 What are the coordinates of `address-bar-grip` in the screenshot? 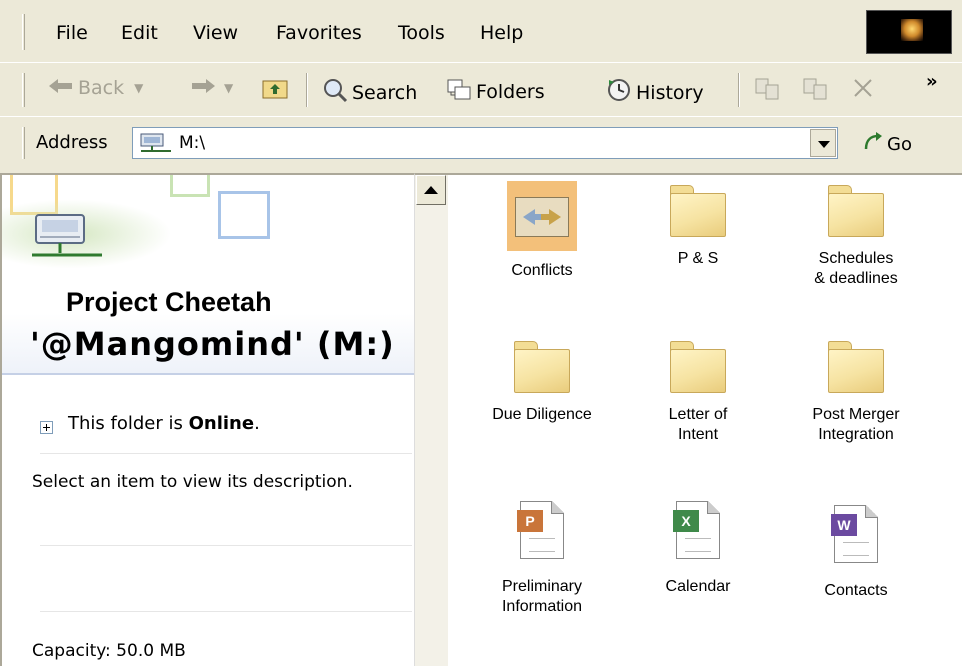 It's located at (23, 143).